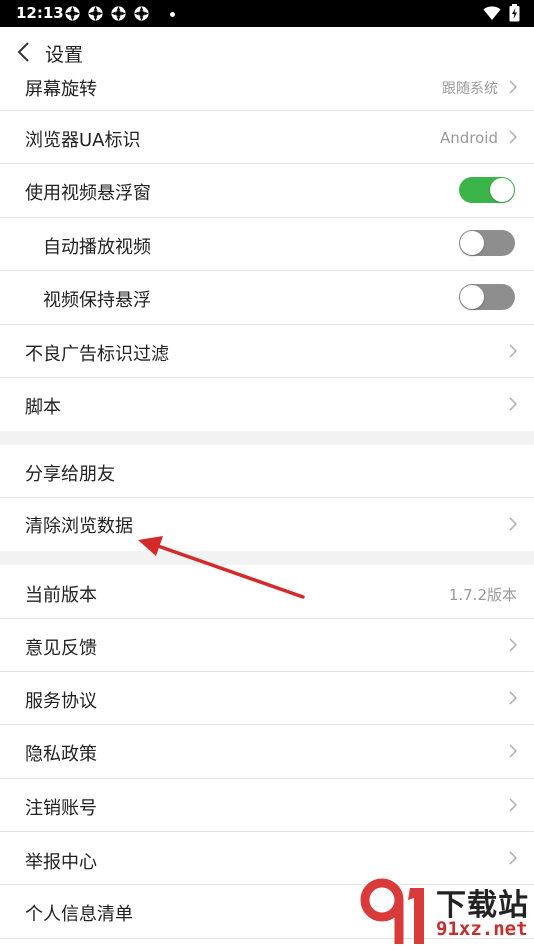 The width and height of the screenshot is (534, 950). I want to click on row-label: 自动播放视频, so click(97, 247).